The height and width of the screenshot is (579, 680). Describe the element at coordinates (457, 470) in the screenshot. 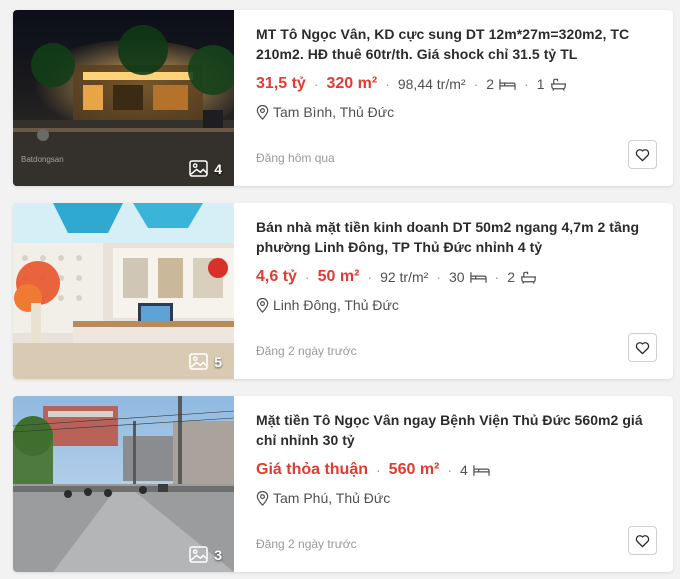

I see `listing-meta: Giá thỏa thuận · 560 m² · 4` at that location.